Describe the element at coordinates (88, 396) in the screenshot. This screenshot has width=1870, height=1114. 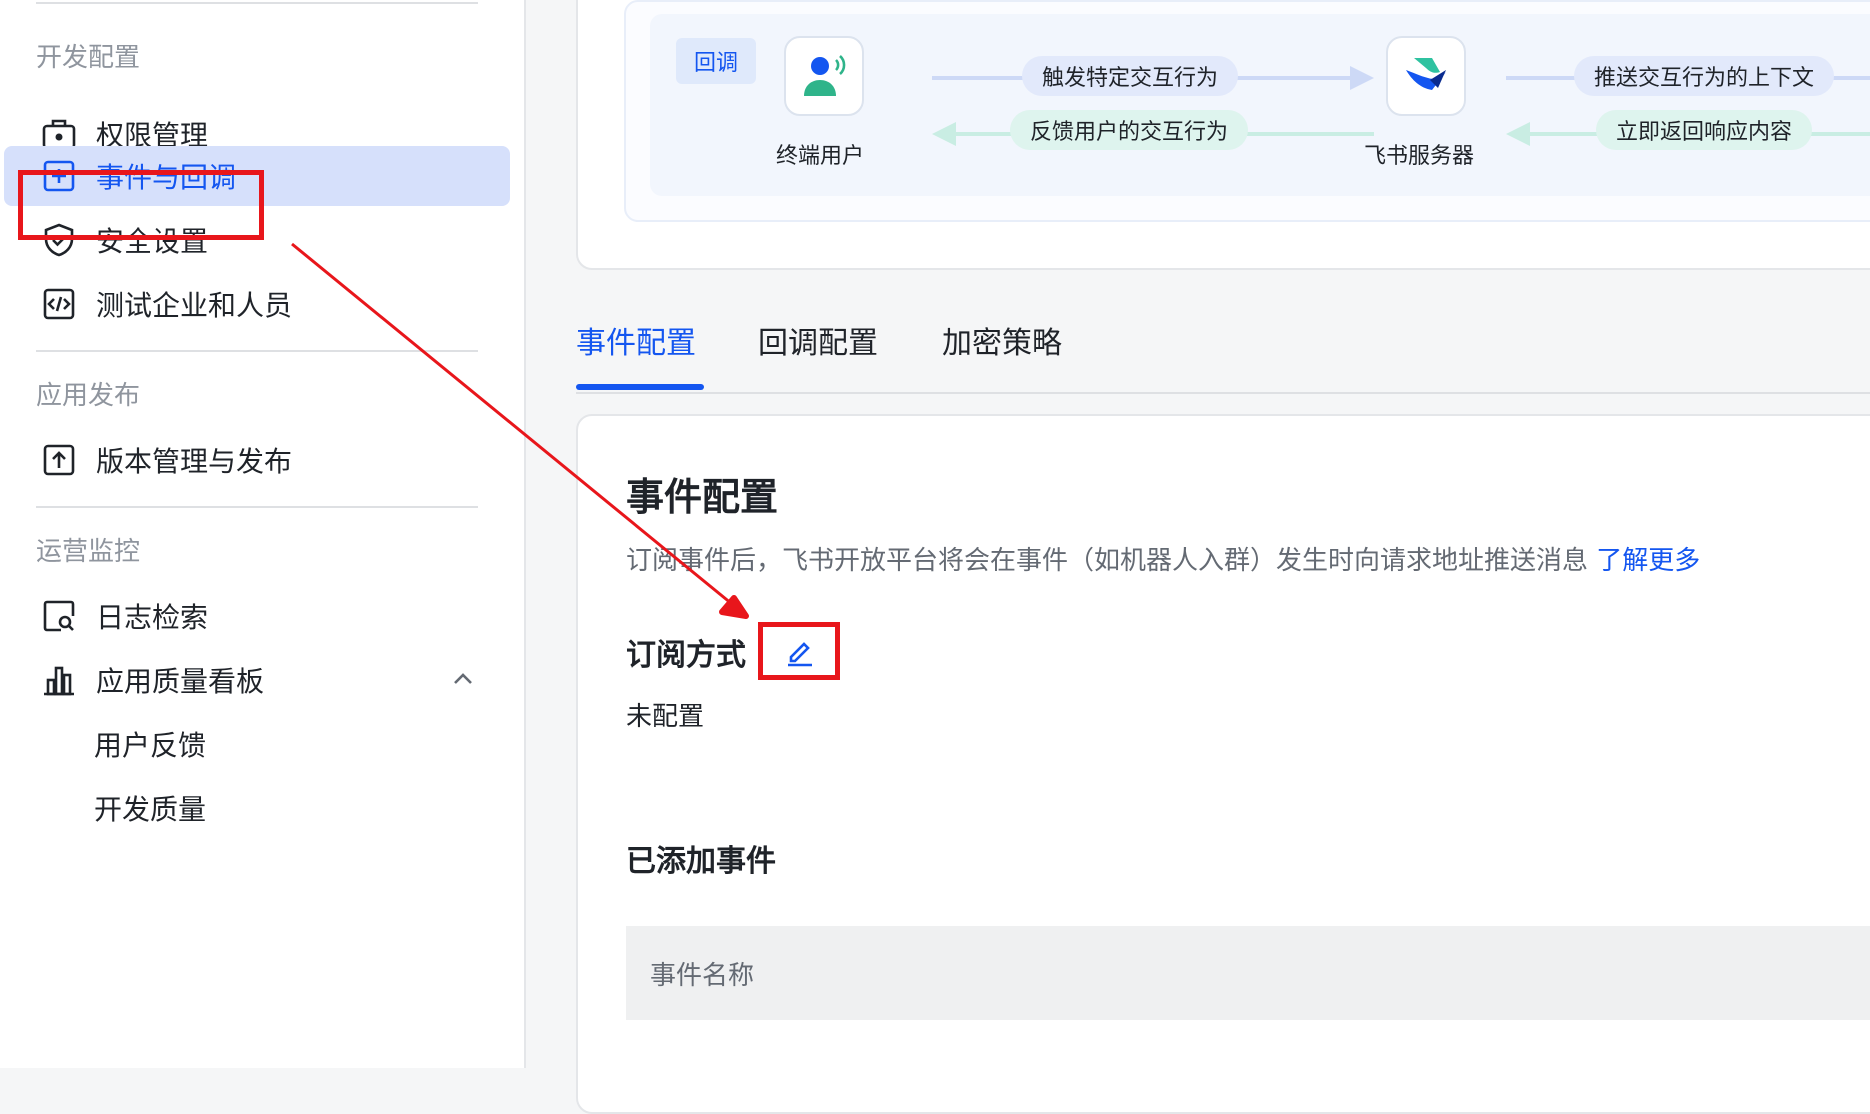
I see `section-title-publish: 应用发布` at that location.